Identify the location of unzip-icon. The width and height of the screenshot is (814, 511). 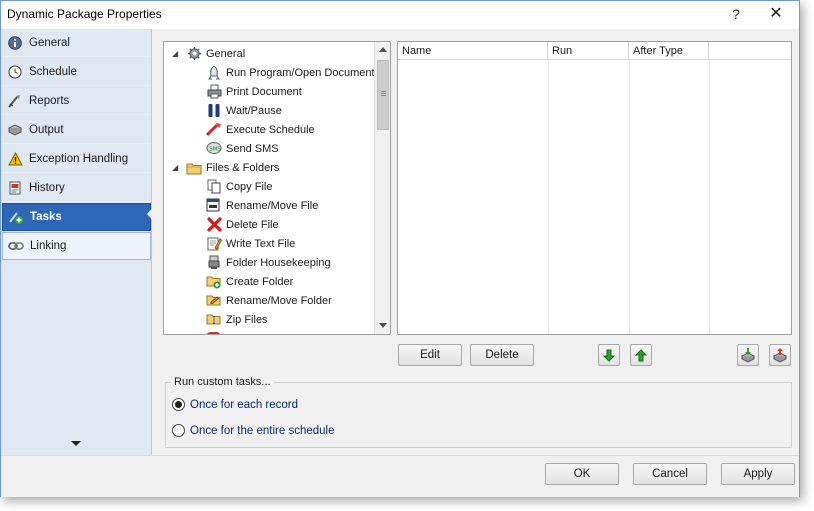
(214, 332).